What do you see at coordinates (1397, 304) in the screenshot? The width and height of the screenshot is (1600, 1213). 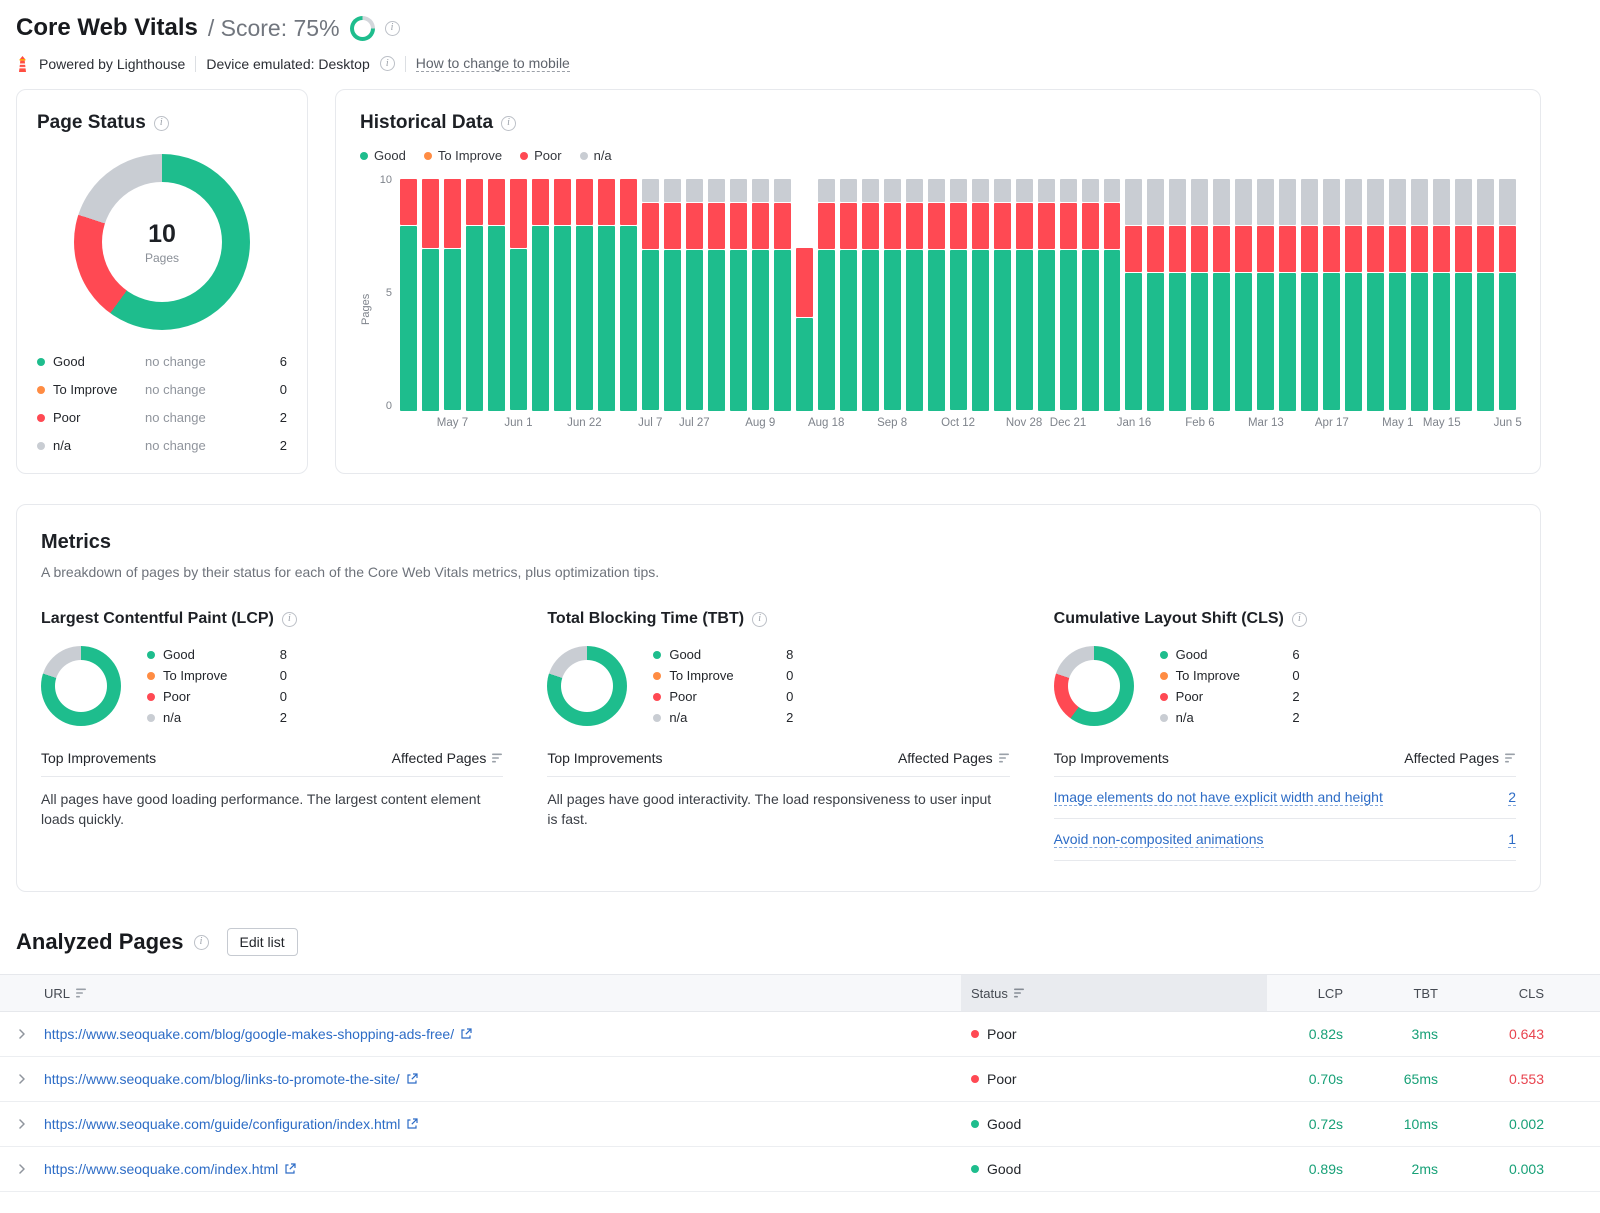 I see `history-bar: May 1` at bounding box center [1397, 304].